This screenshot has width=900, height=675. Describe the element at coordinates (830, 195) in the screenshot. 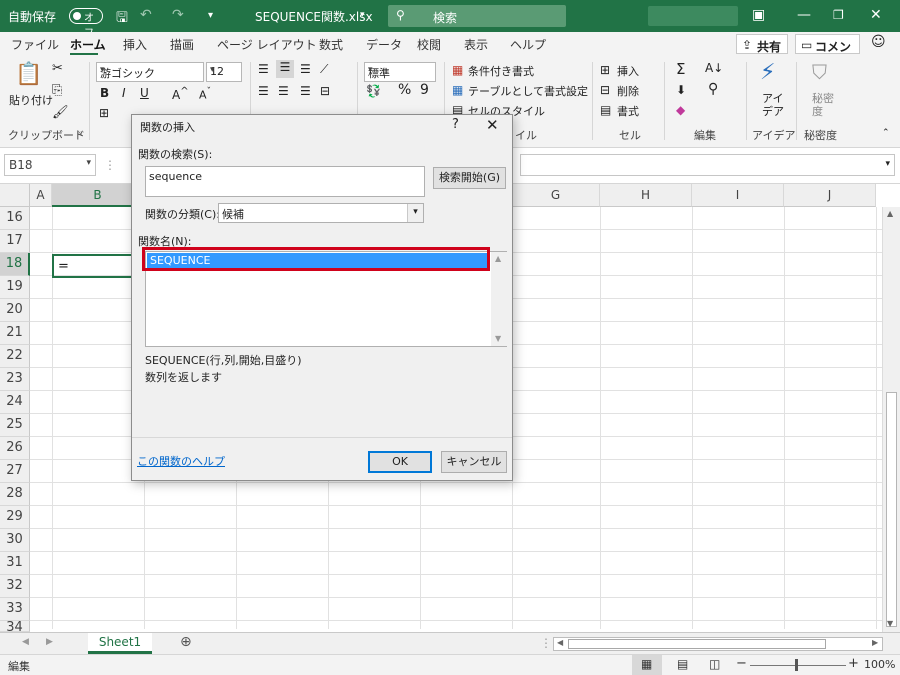

I see `column-header-j: J` at that location.